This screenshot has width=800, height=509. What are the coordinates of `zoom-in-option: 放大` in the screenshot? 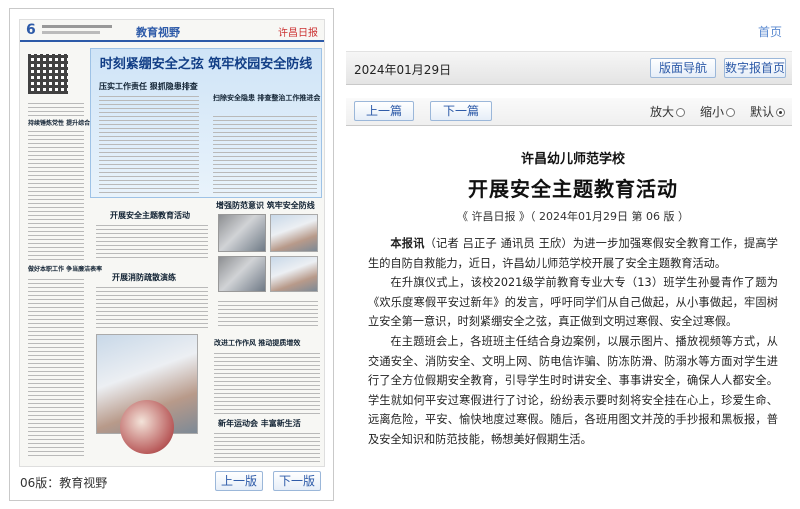 It's located at (668, 111).